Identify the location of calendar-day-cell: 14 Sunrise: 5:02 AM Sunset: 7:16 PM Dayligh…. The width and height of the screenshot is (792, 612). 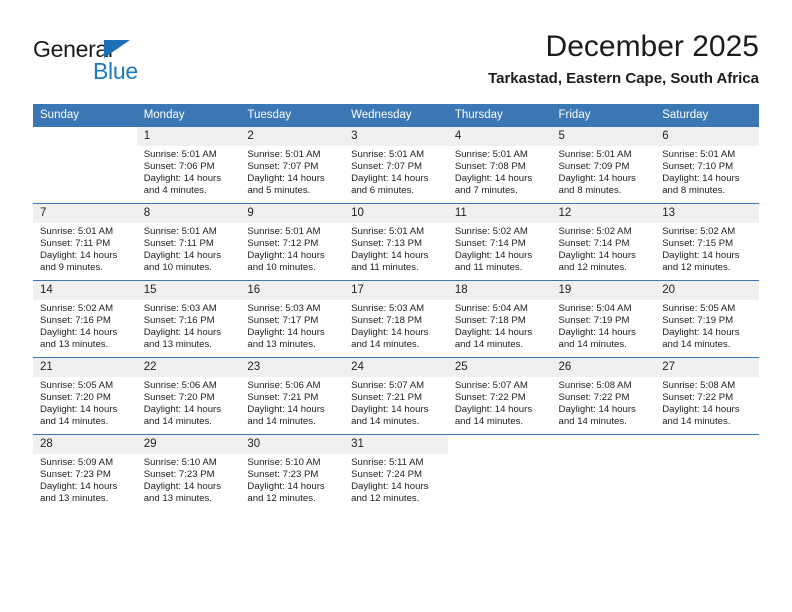
(85, 319).